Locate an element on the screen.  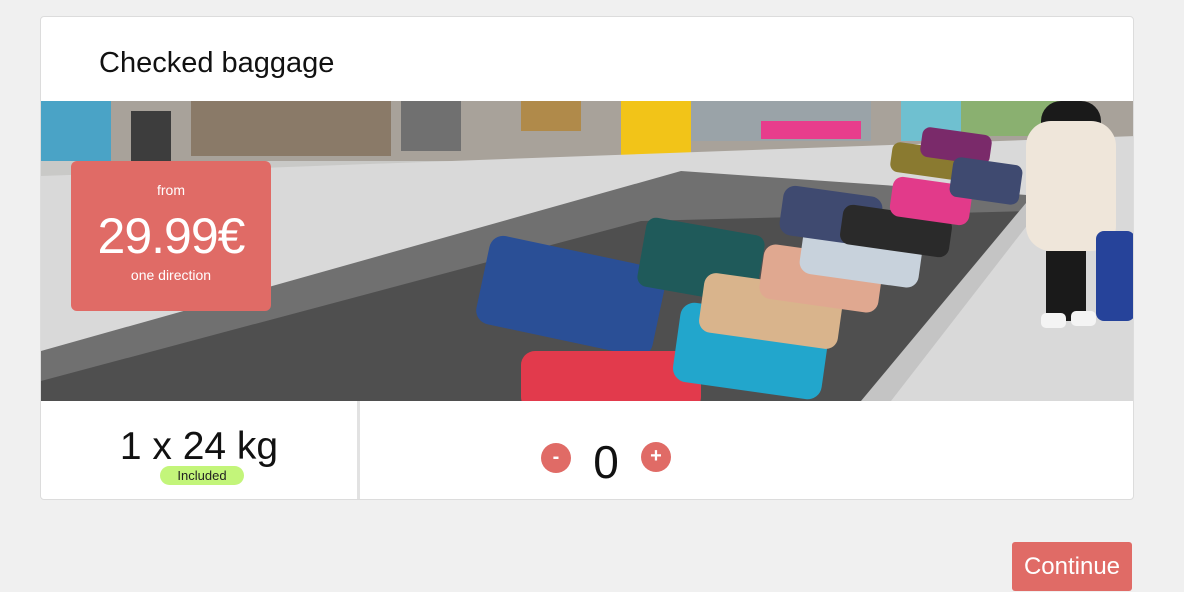
price-amount: 29.99€ is located at coordinates (171, 236).